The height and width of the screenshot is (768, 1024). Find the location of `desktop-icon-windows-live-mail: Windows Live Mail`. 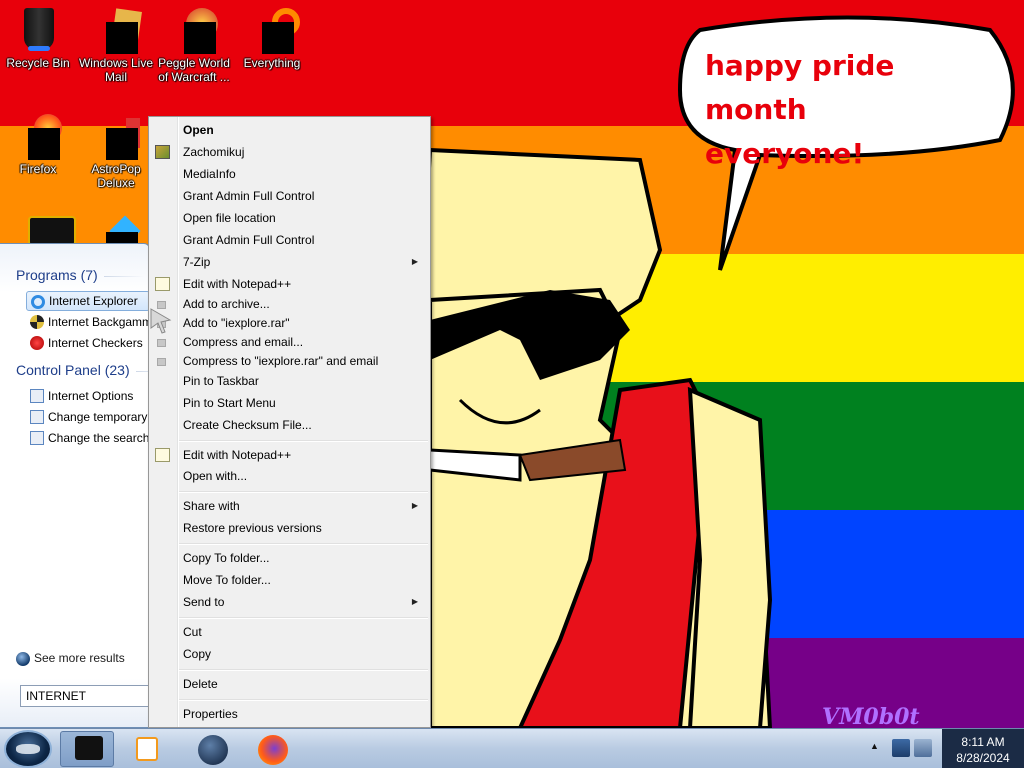

desktop-icon-windows-live-mail: Windows Live Mail is located at coordinates (116, 45).